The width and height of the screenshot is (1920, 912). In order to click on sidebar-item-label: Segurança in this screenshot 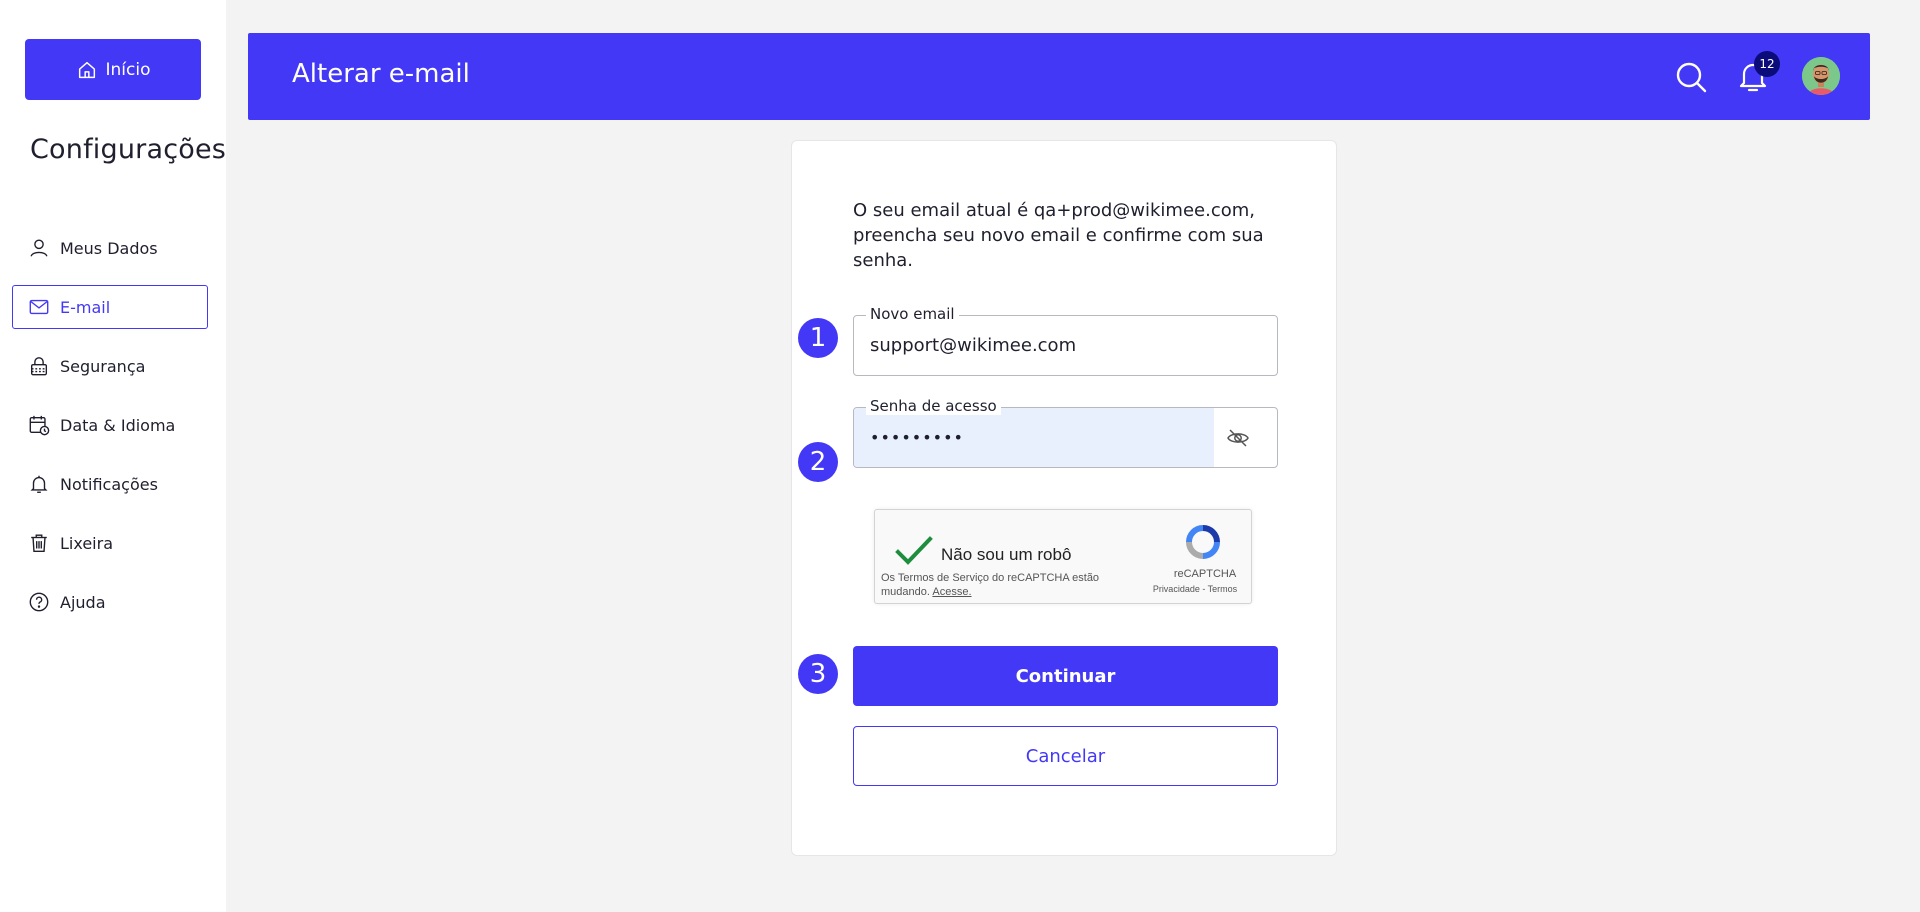, I will do `click(103, 366)`.